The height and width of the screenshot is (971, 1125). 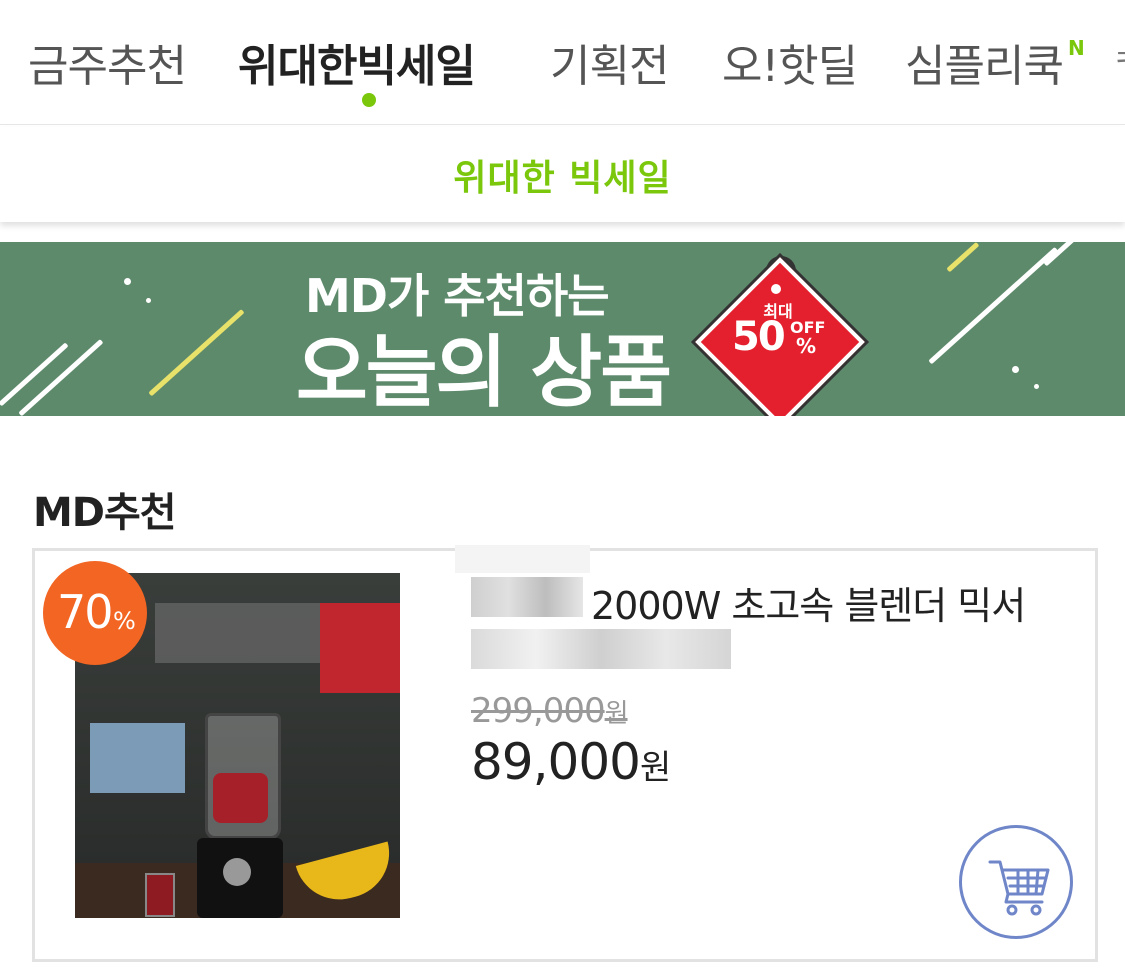 What do you see at coordinates (1118, 59) in the screenshot?
I see `tab-overflow-label: ㅋ` at bounding box center [1118, 59].